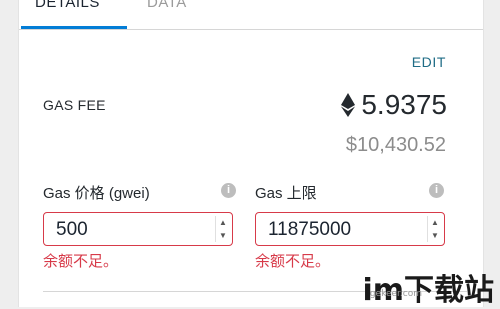 The image size is (500, 309). I want to click on gas-fee-eth-value: 5.9375, so click(404, 104).